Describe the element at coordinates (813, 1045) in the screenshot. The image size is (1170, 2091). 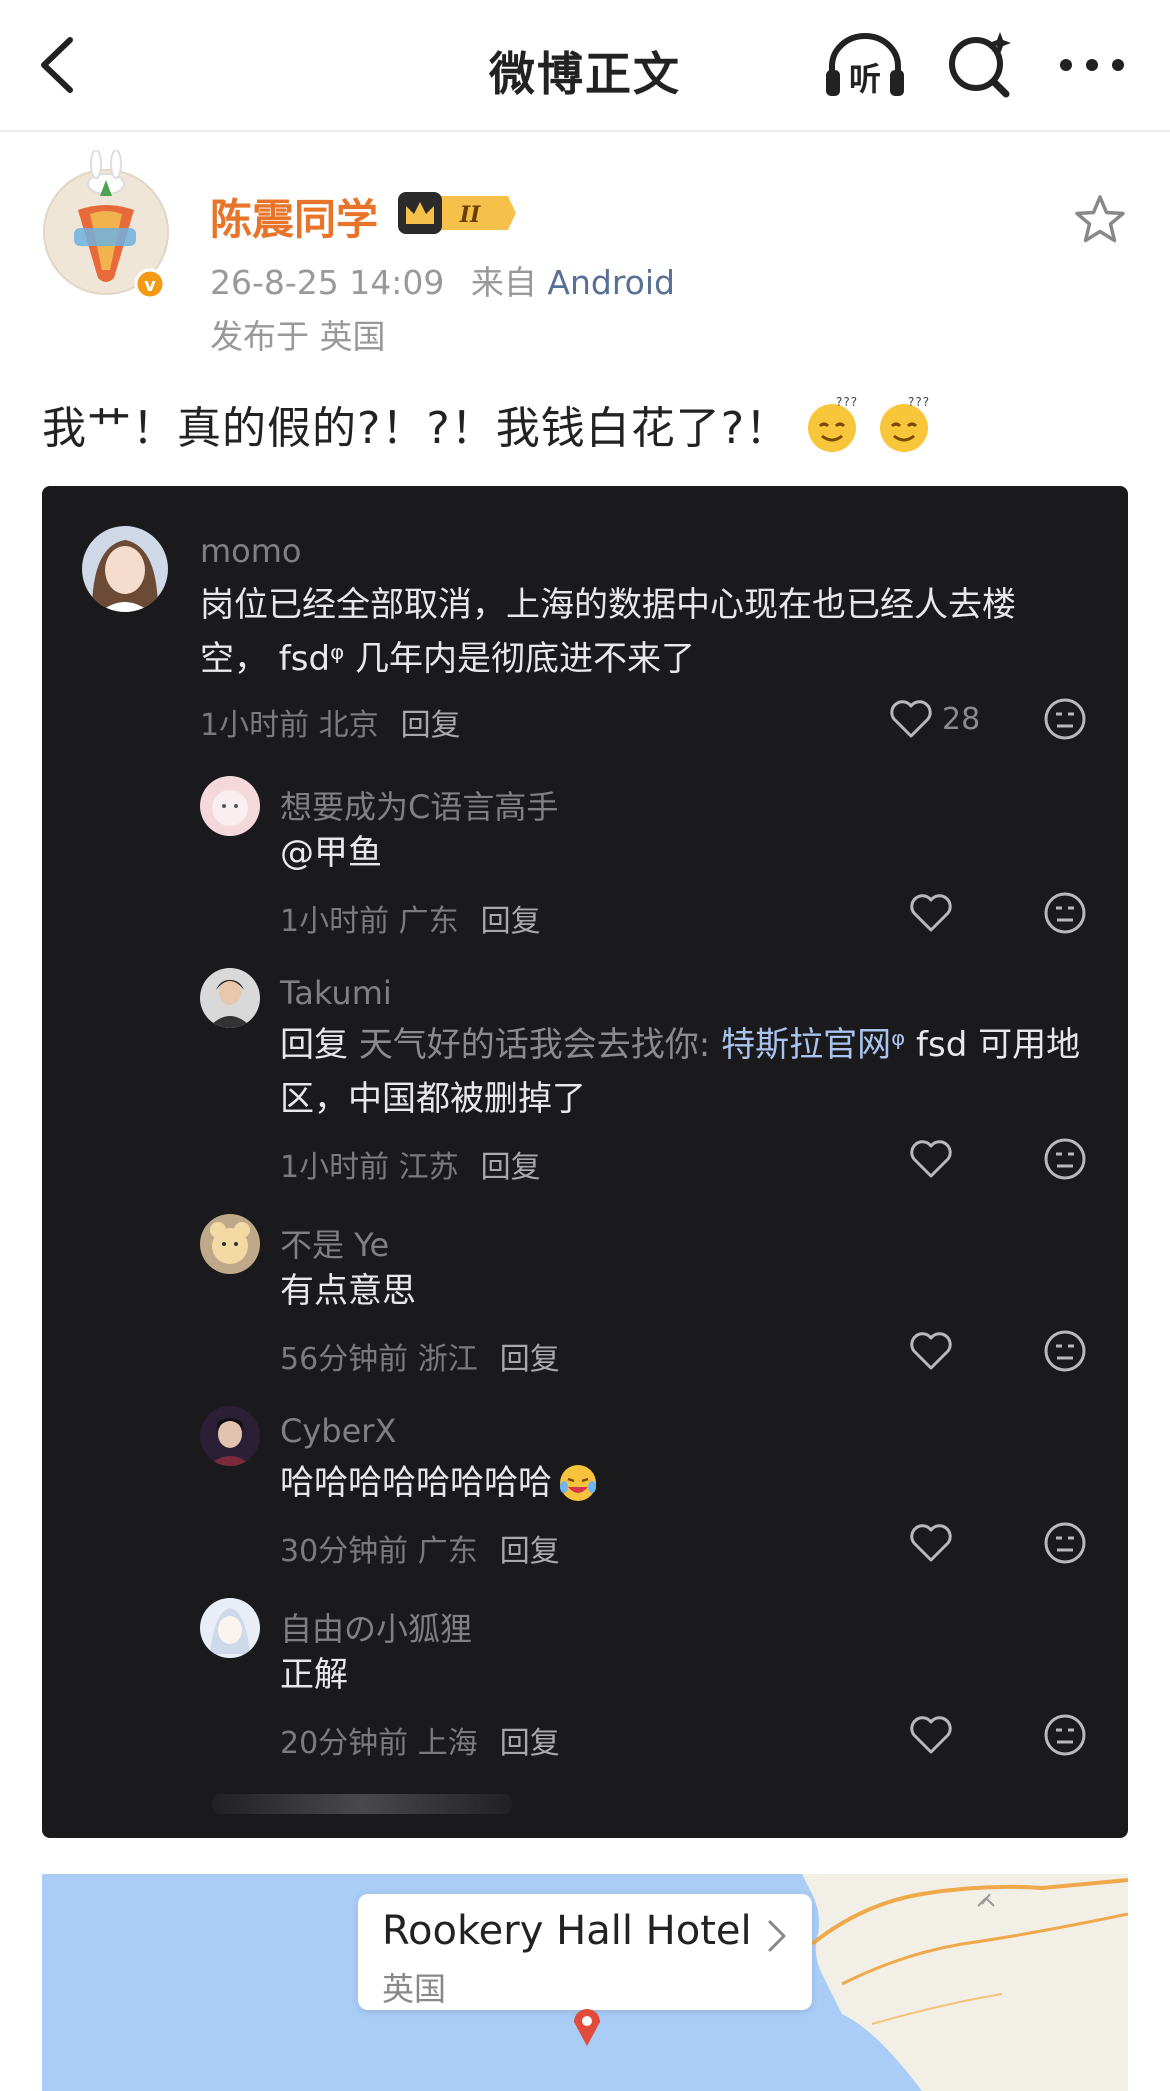
I see `search-link: 特斯拉官网ᵠ` at that location.